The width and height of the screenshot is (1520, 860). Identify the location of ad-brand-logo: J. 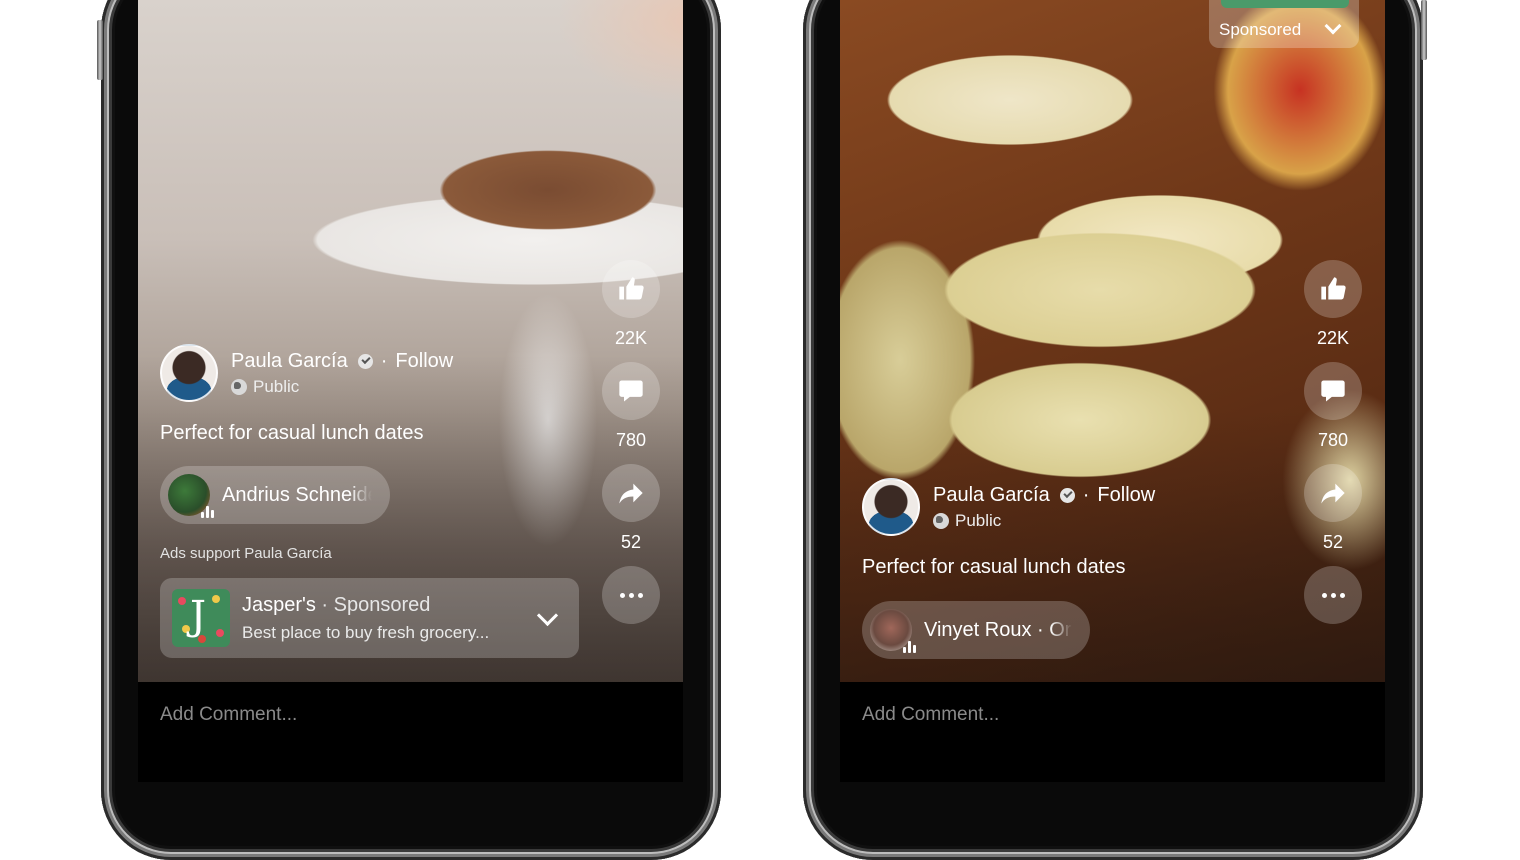
(201, 618).